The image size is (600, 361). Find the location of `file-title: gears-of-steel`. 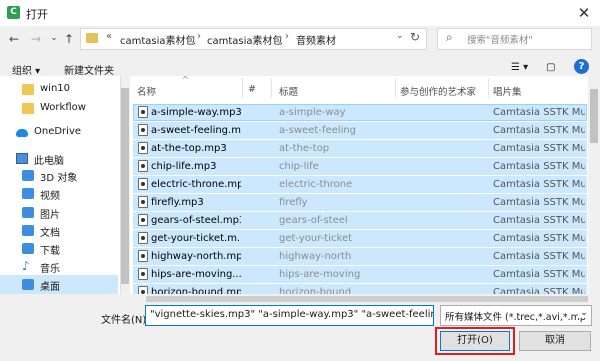

file-title: gears-of-steel is located at coordinates (313, 220).